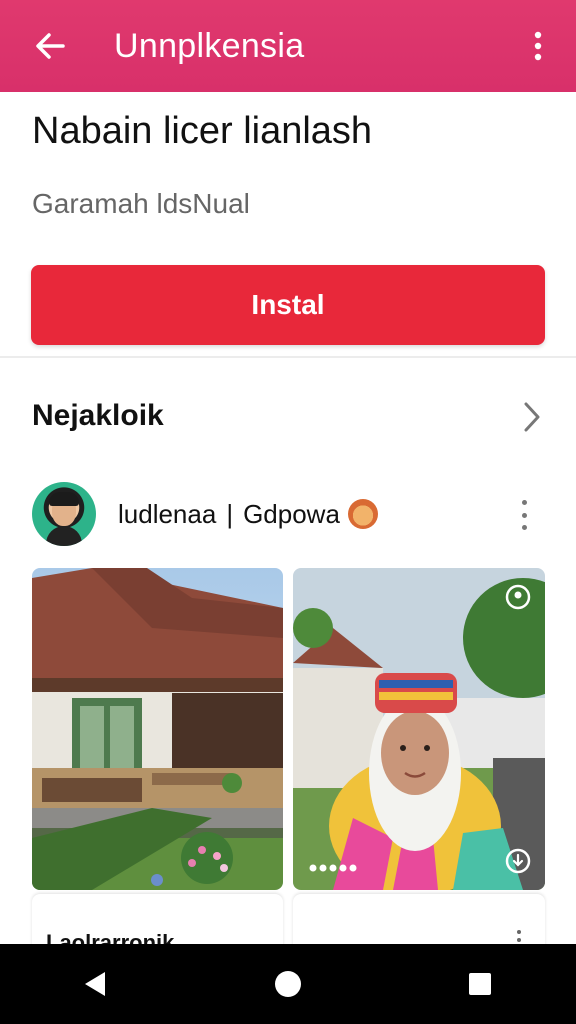 The width and height of the screenshot is (576, 1024). I want to click on arrow-left-icon, so click(50, 46).